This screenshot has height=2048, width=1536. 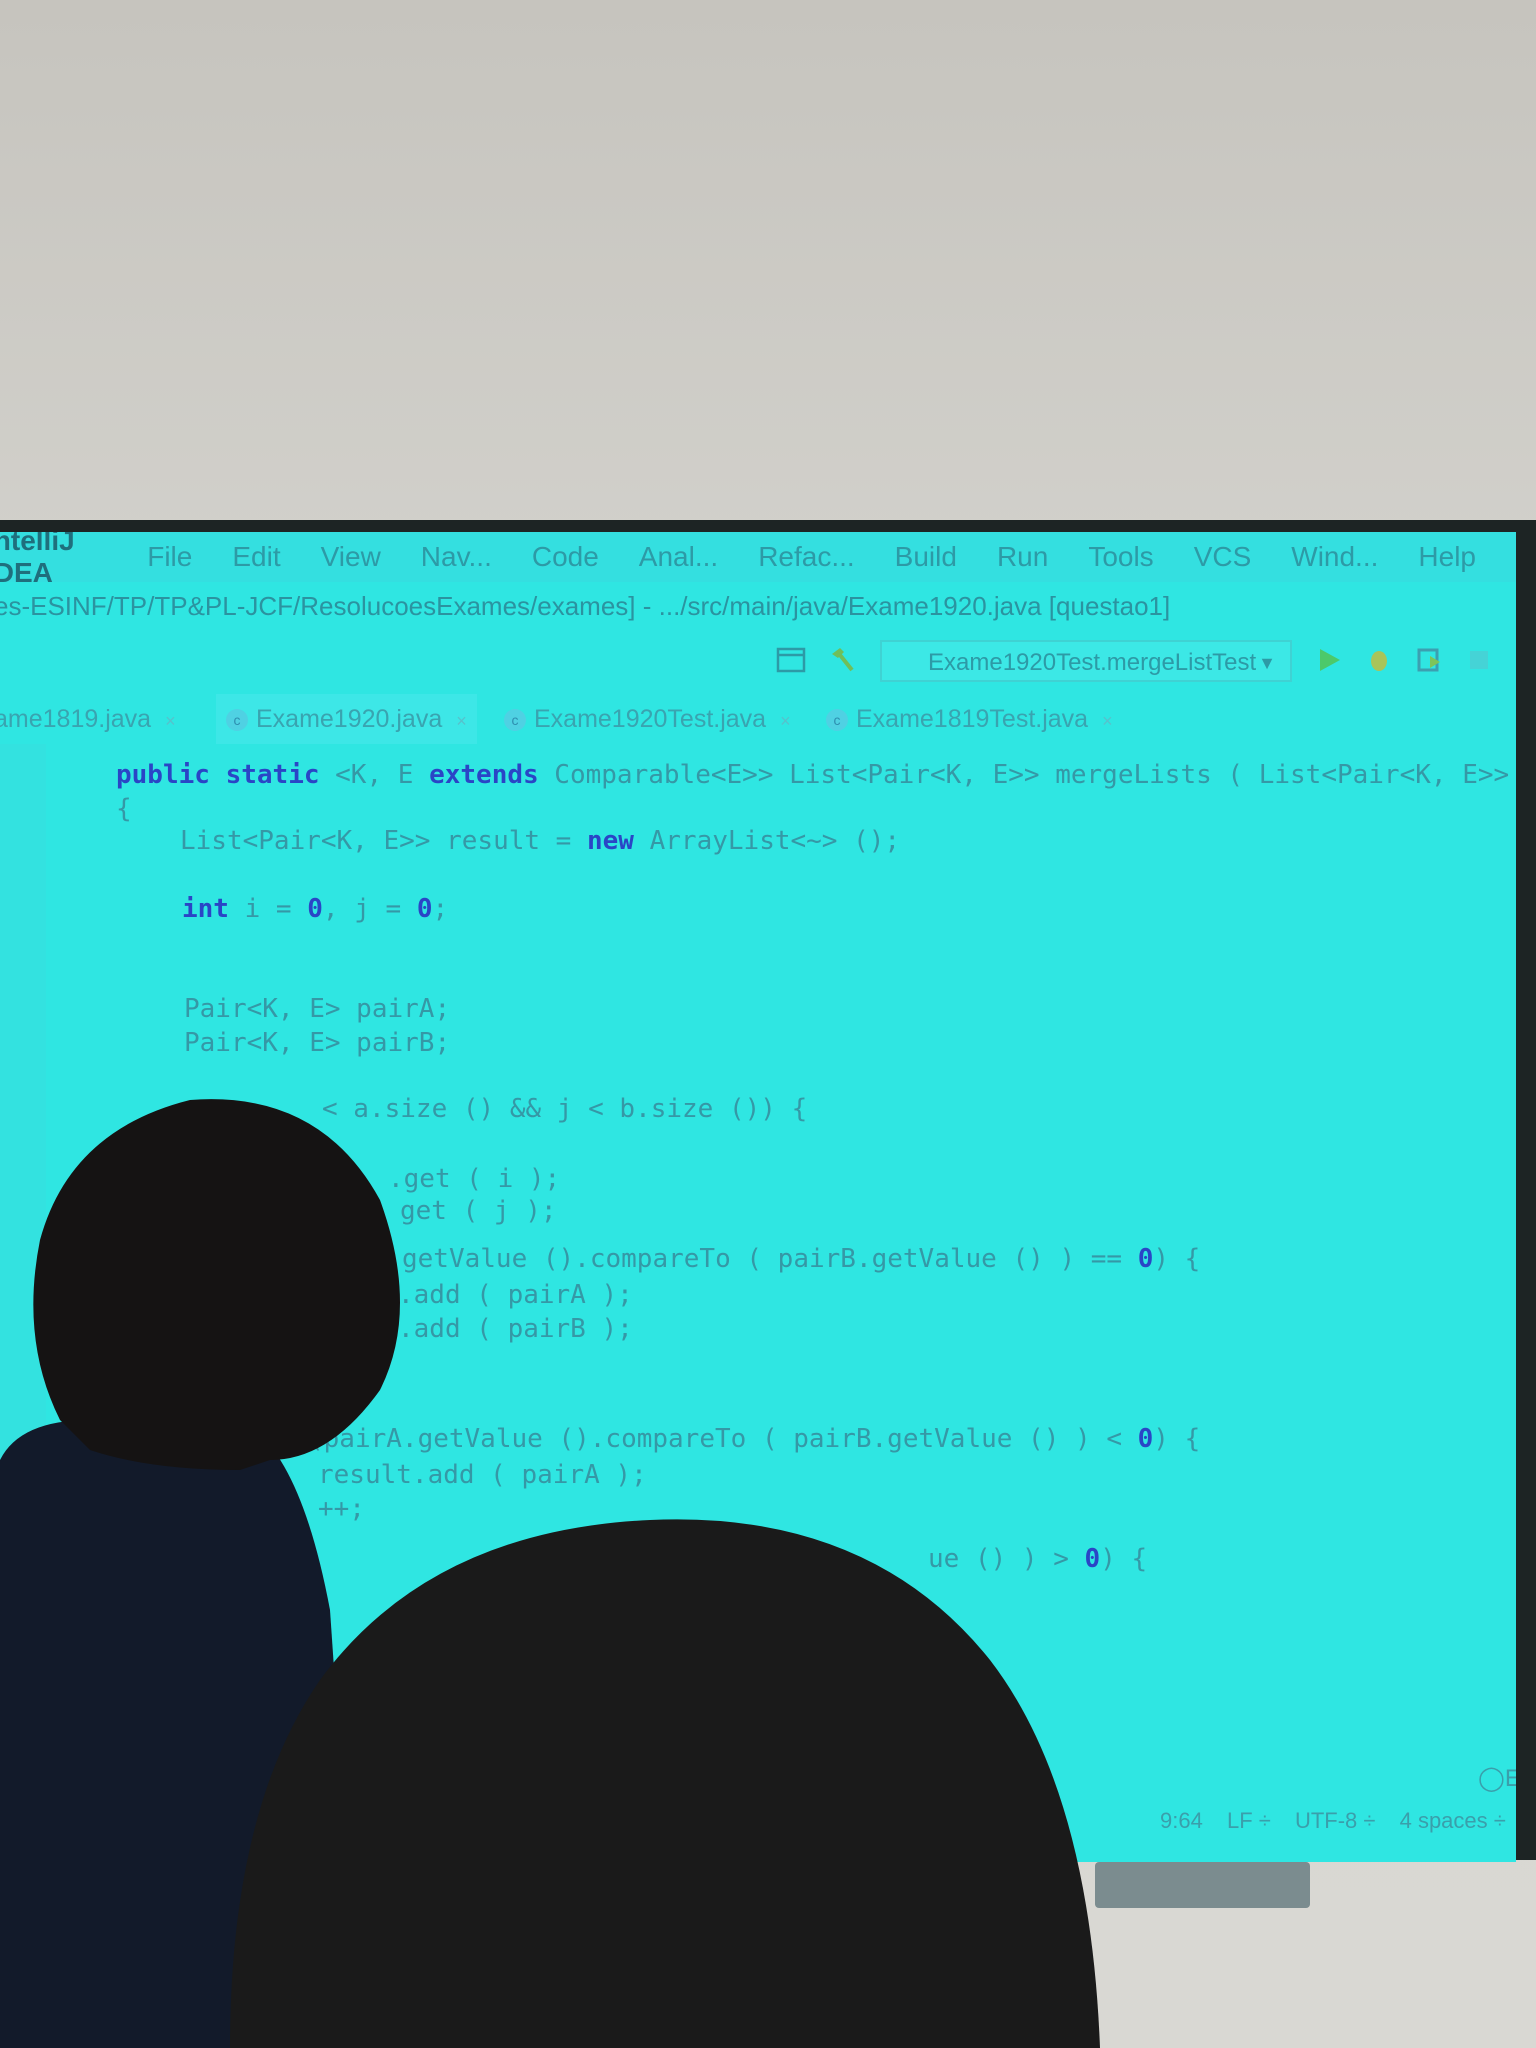 I want to click on menu-code: Code, so click(x=565, y=557).